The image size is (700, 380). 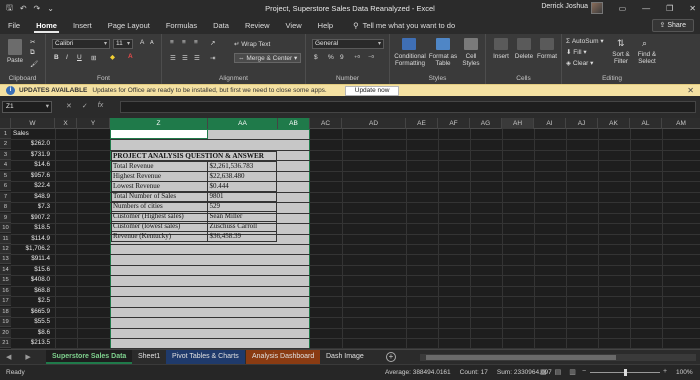 What do you see at coordinates (212, 58) in the screenshot?
I see `indent-icon: ⇥` at bounding box center [212, 58].